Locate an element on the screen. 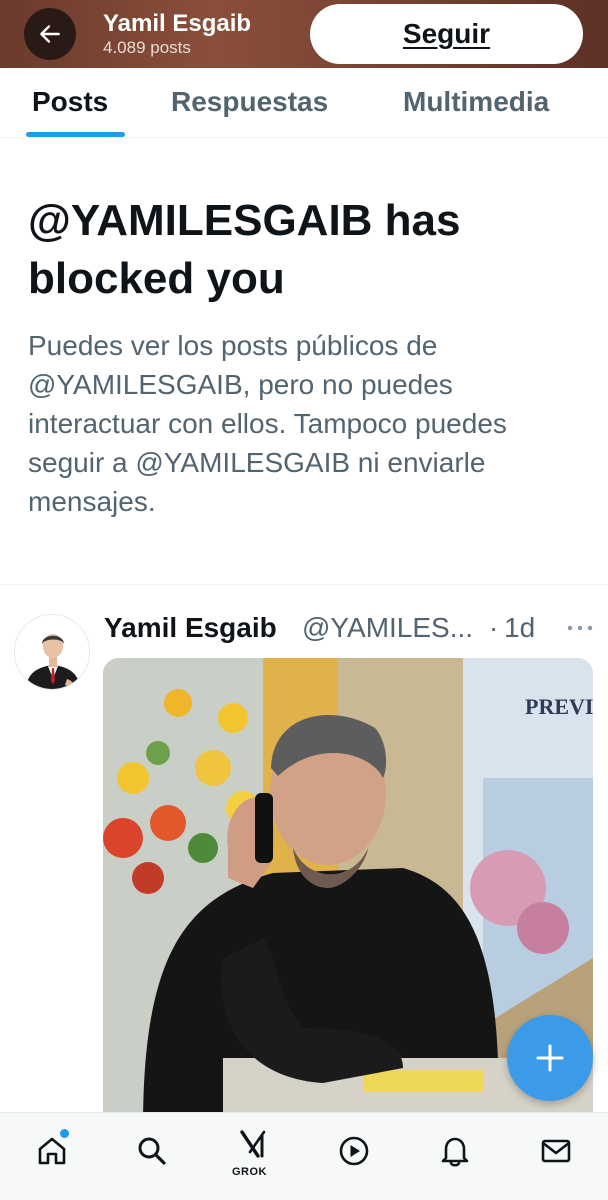  home-notification-dot is located at coordinates (64, 1133).